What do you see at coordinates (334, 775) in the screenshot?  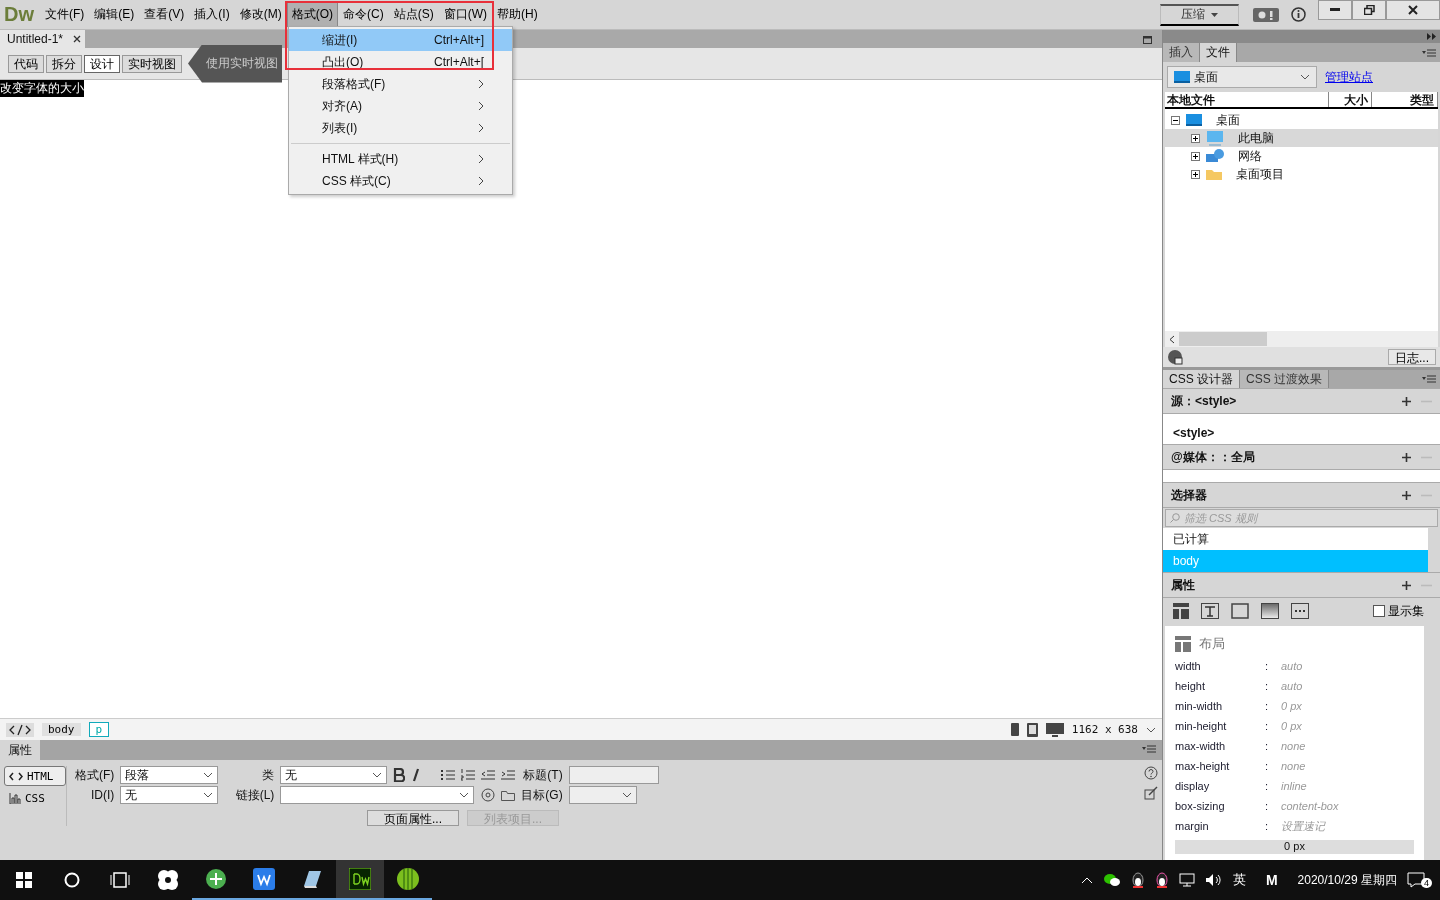 I see `class-dropdown: 无` at bounding box center [334, 775].